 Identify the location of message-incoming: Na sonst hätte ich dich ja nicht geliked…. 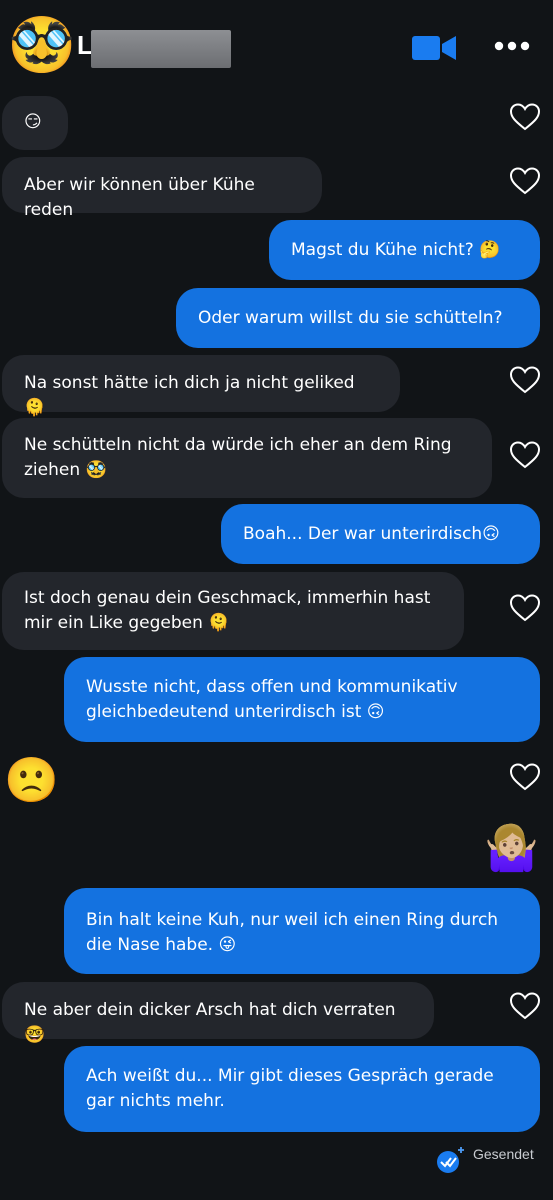
(201, 386).